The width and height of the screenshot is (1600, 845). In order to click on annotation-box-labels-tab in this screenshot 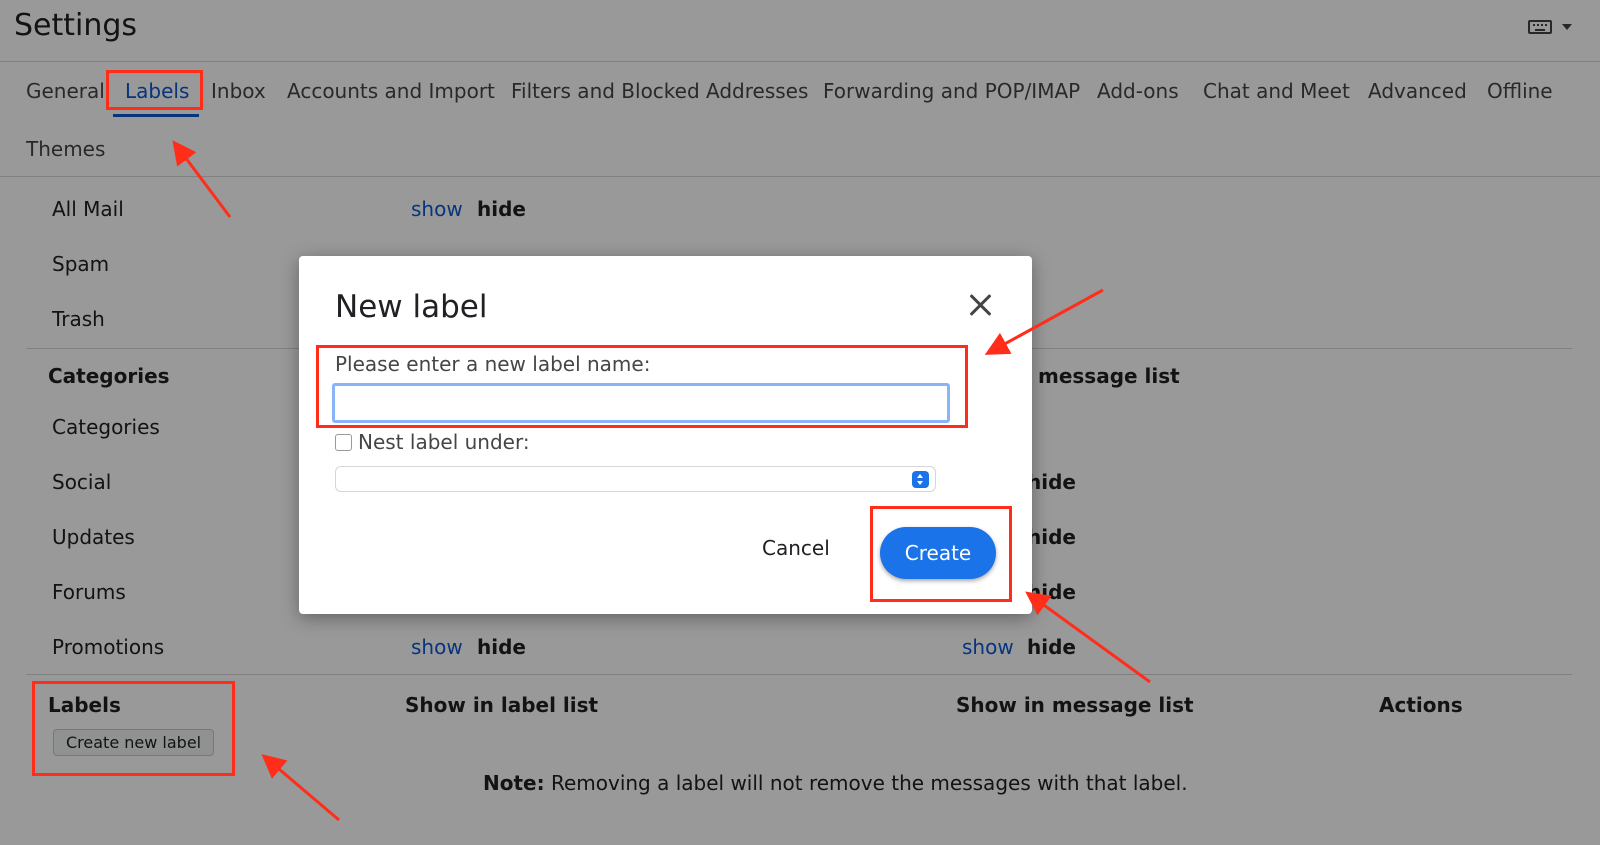, I will do `click(154, 90)`.